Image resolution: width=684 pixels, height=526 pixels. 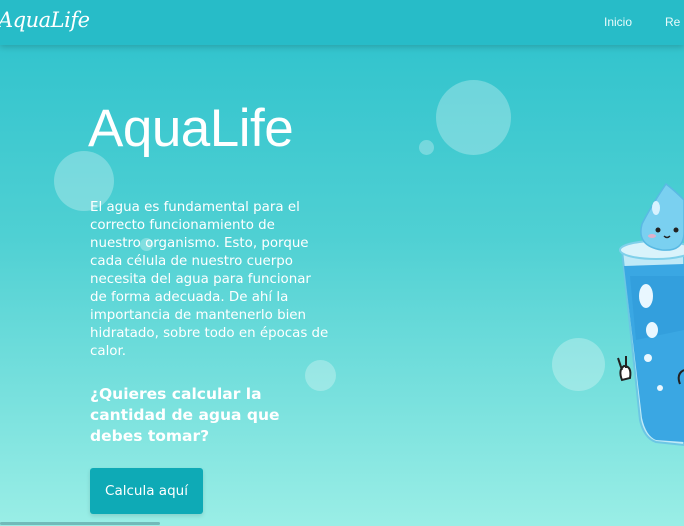 I want to click on scroll-indicator, so click(x=80, y=523).